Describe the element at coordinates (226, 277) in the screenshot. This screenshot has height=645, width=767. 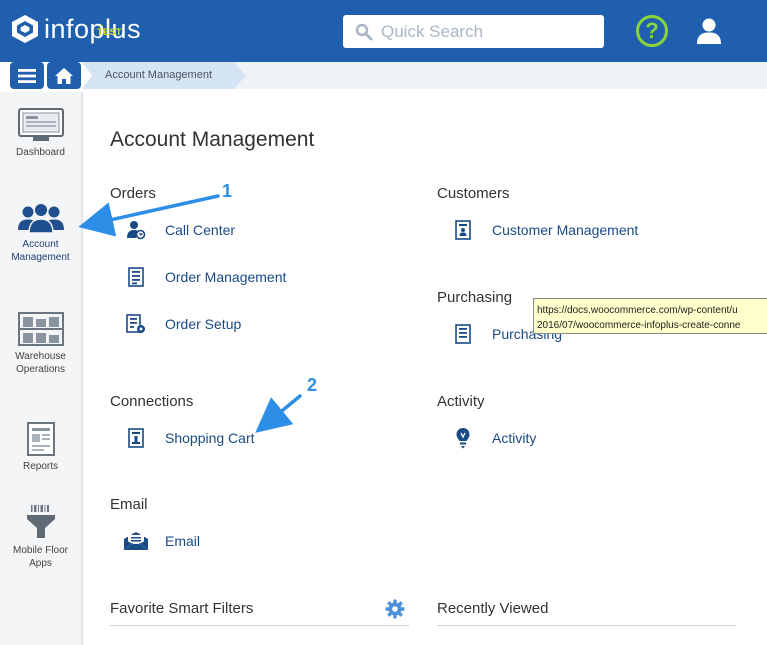
I see `link-label: Order Management` at that location.